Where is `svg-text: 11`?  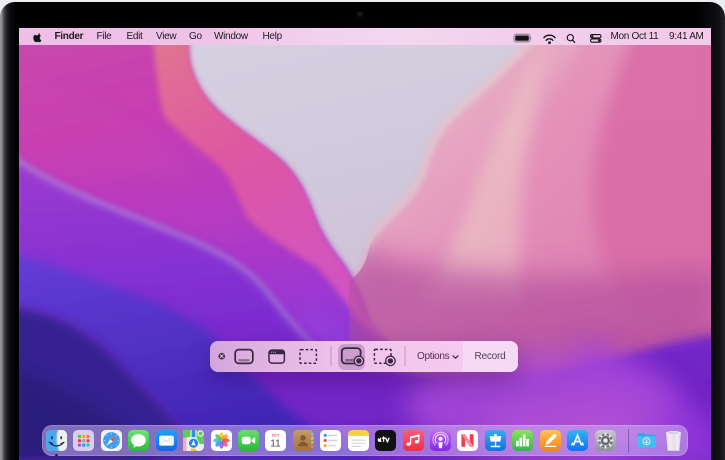 svg-text: 11 is located at coordinates (276, 443).